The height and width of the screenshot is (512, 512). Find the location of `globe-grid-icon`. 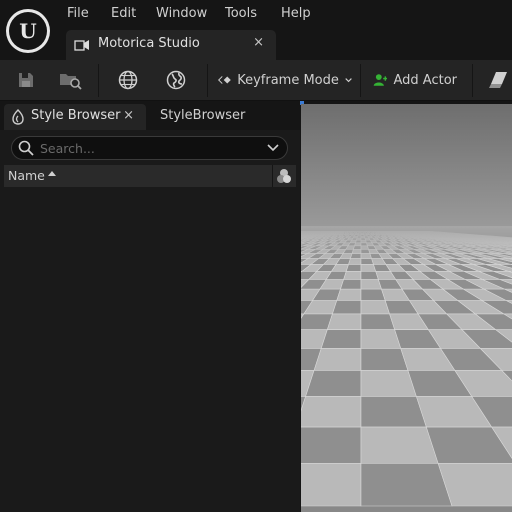

globe-grid-icon is located at coordinates (128, 80).